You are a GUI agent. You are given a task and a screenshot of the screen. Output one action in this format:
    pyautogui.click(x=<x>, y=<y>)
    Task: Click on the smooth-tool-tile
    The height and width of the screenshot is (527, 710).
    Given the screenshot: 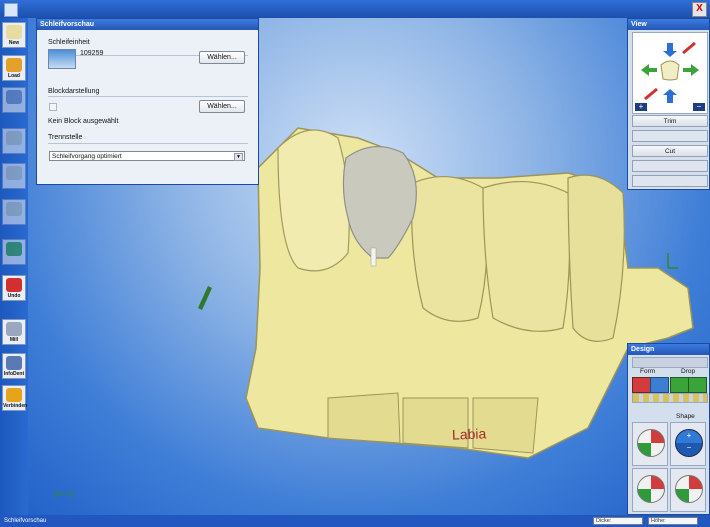 What is the action you would take?
    pyautogui.click(x=650, y=444)
    